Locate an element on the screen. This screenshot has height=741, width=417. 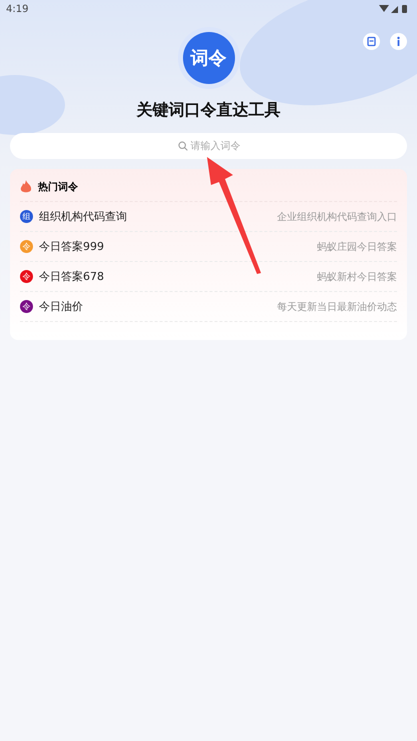
status-time: 4:19 is located at coordinates (17, 9).